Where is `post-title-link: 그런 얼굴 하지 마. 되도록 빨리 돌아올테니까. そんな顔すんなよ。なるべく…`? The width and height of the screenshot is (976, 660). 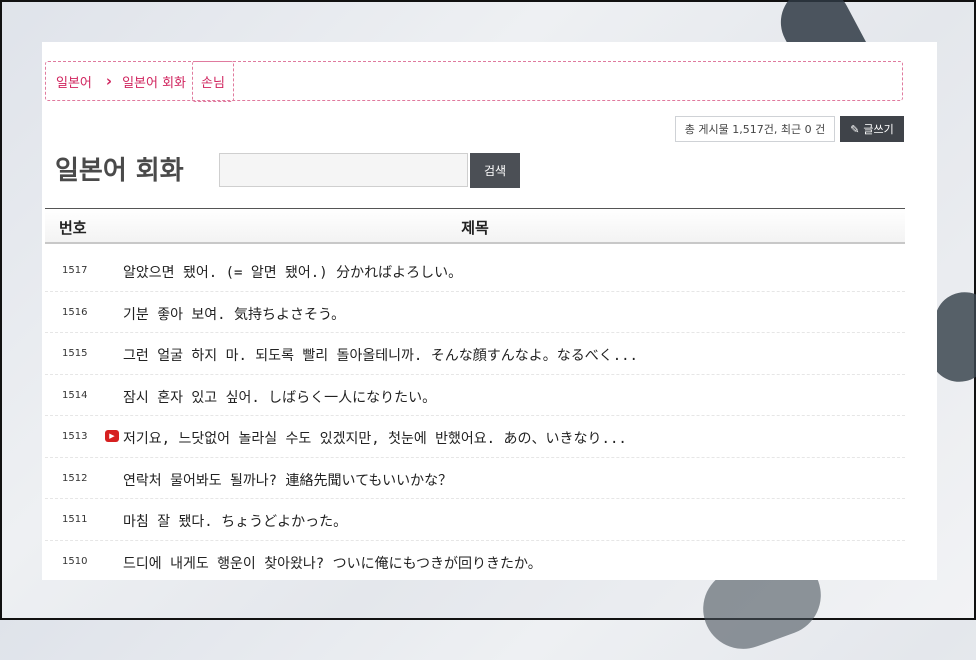
post-title-link: 그런 얼굴 하지 마. 되도록 빨리 돌아올테니까. そんな顔すんなよ。なるべく… is located at coordinates (380, 355).